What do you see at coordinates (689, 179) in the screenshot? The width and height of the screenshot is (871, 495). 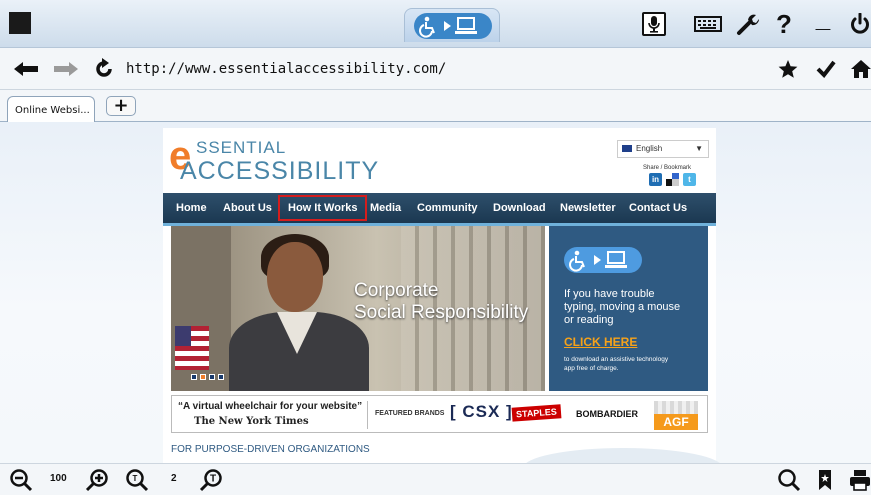 I see `twitter-icon: t` at bounding box center [689, 179].